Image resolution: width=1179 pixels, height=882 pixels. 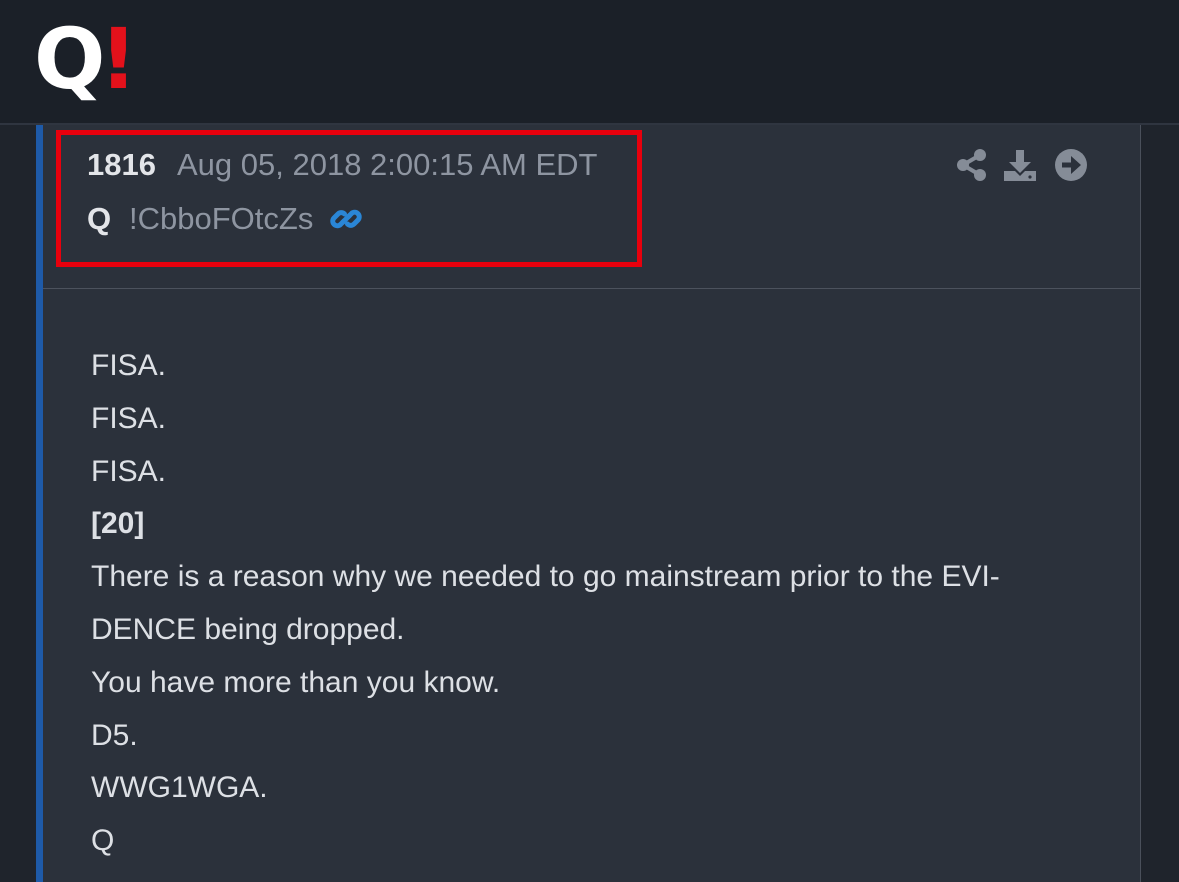 I want to click on post-accent-bar, so click(x=39, y=503).